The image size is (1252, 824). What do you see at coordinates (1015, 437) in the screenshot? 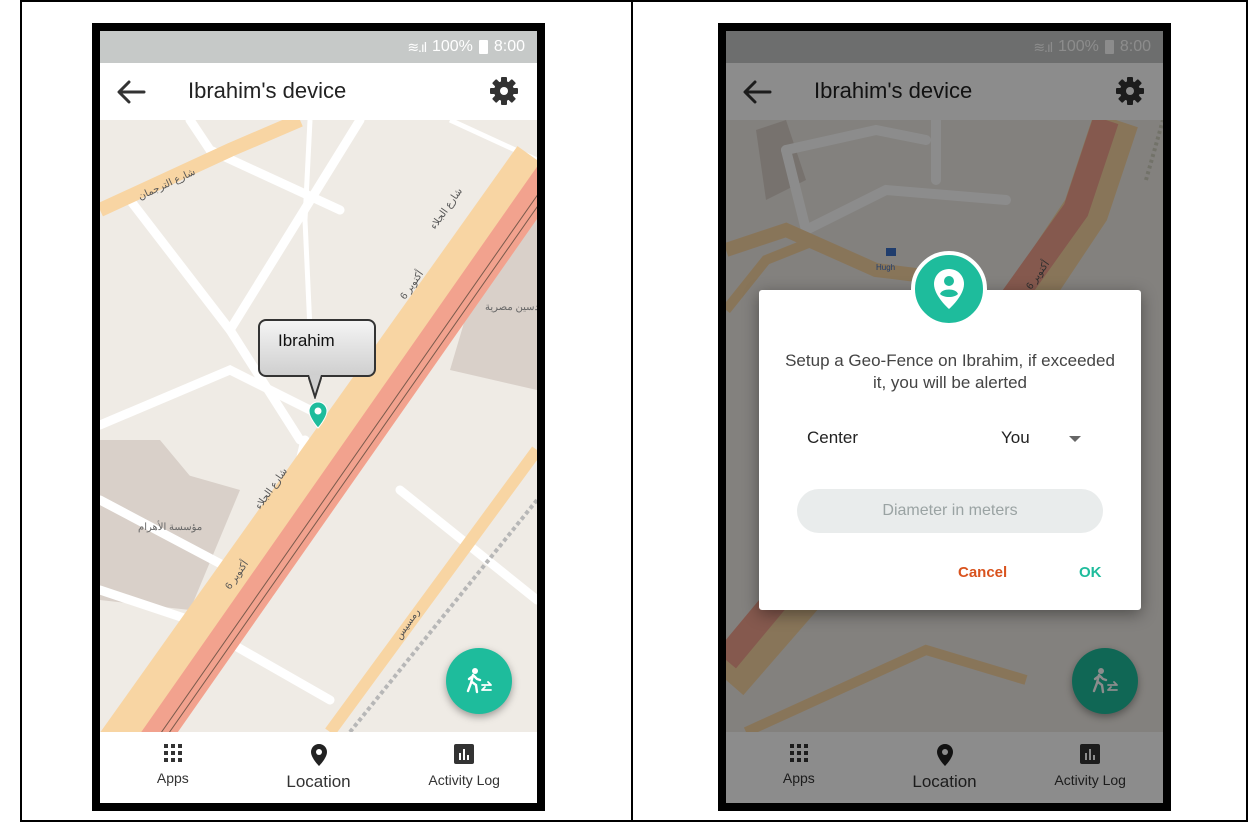
I see `center-select-value: You` at bounding box center [1015, 437].